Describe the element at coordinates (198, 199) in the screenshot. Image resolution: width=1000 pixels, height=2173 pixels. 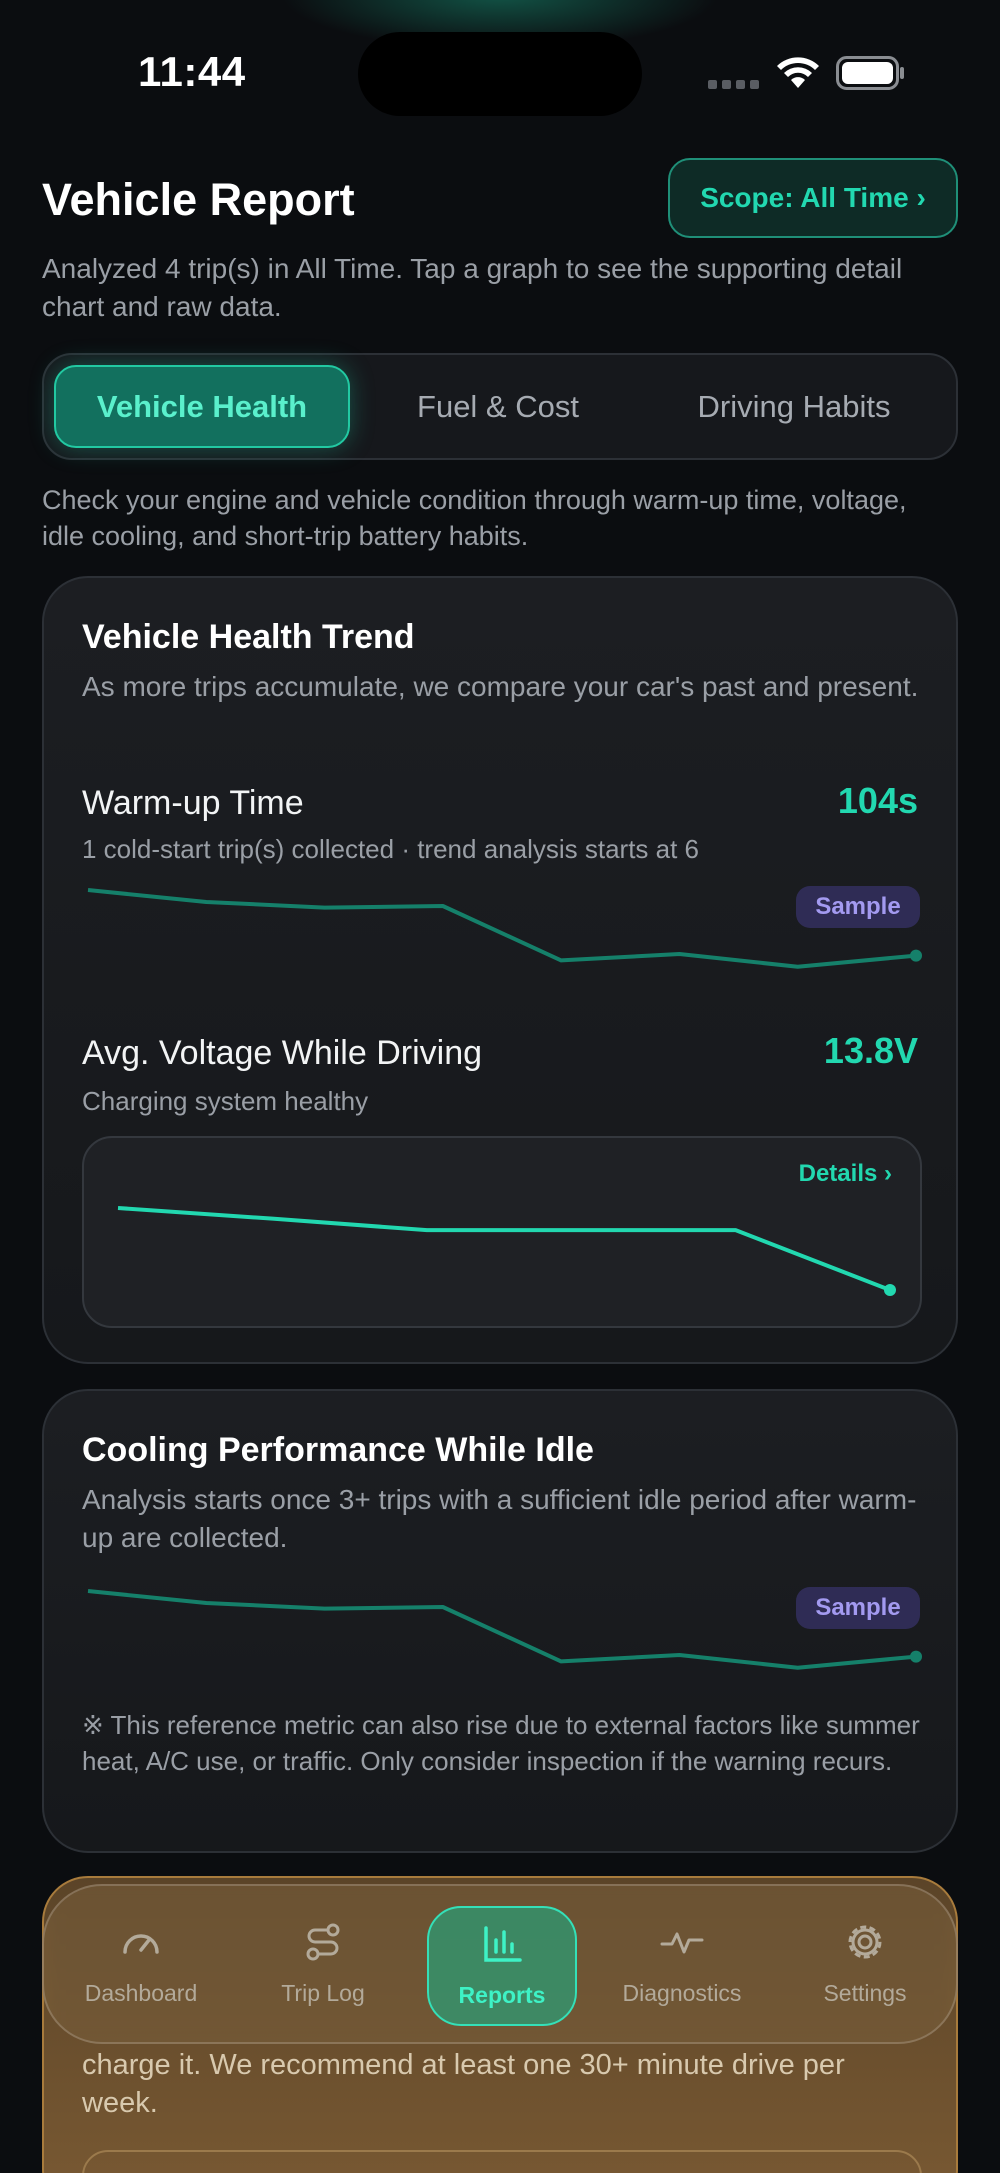
I see `page-title: Vehicle Report` at that location.